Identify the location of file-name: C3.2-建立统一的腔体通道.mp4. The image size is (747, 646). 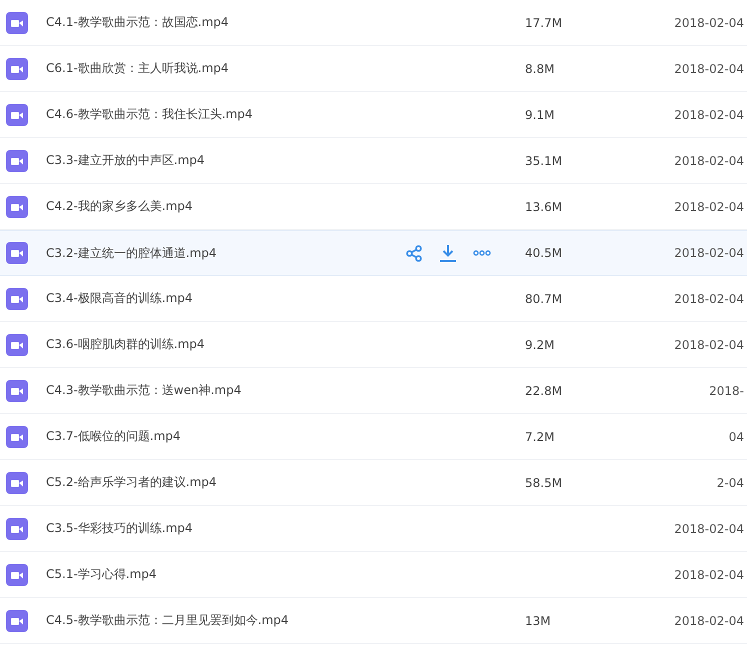
(226, 253).